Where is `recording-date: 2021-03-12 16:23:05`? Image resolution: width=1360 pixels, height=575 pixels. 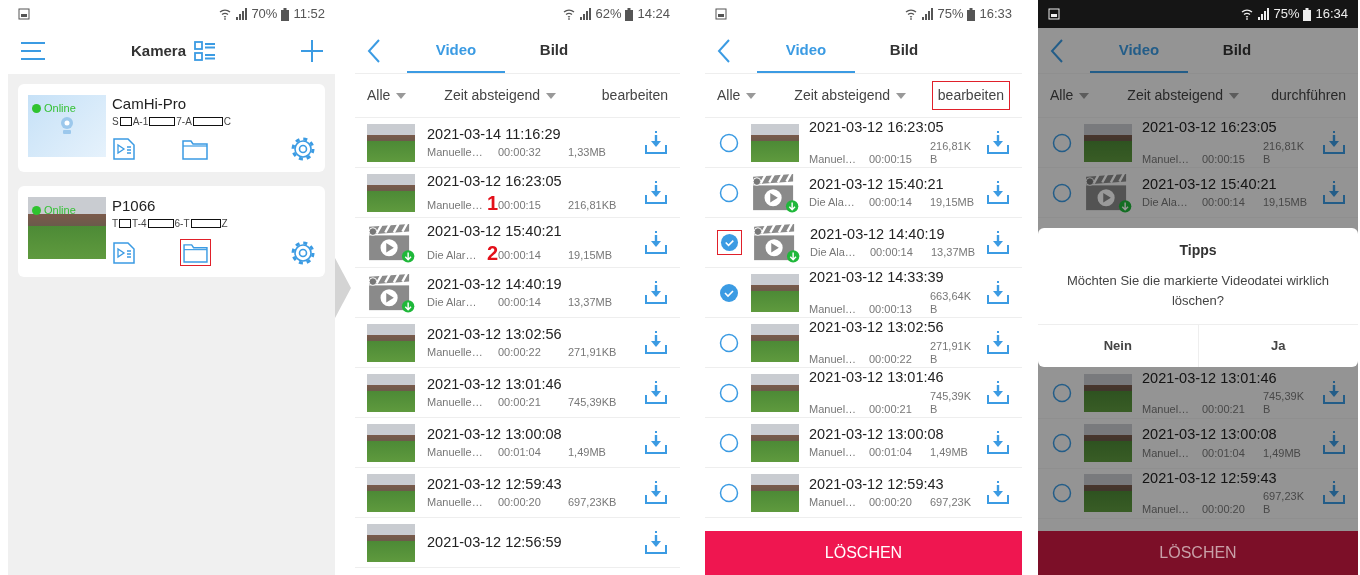
recording-date: 2021-03-12 16:23:05 is located at coordinates (1210, 128).